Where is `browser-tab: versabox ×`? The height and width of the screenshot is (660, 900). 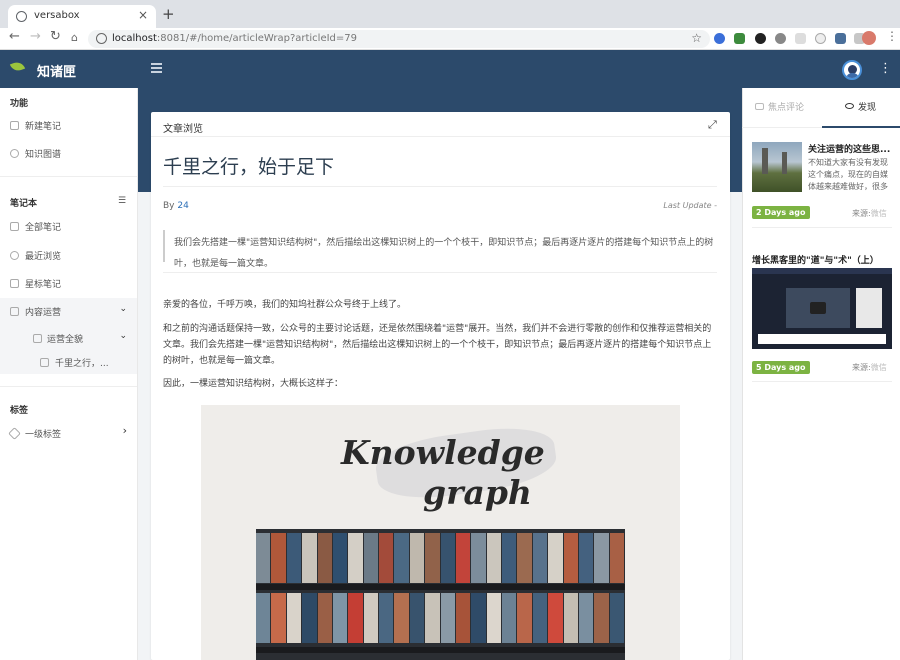 browser-tab: versabox × is located at coordinates (82, 16).